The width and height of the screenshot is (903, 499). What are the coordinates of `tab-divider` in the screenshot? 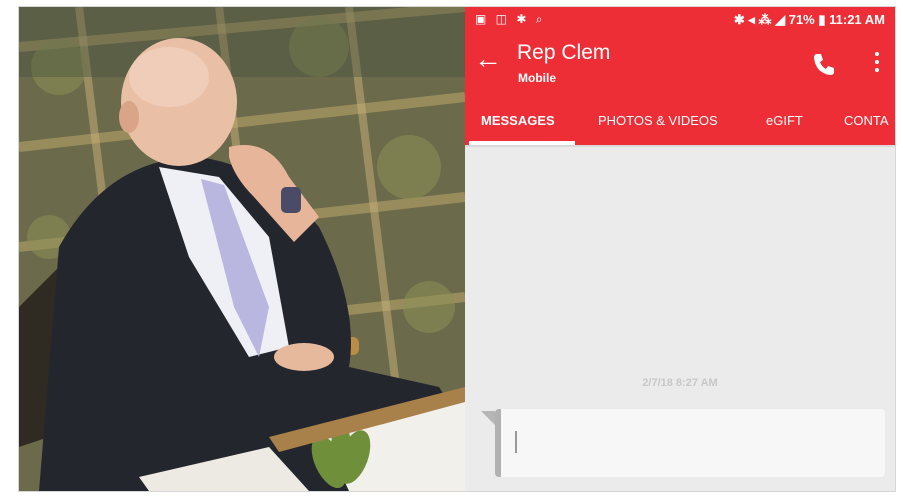 It's located at (680, 146).